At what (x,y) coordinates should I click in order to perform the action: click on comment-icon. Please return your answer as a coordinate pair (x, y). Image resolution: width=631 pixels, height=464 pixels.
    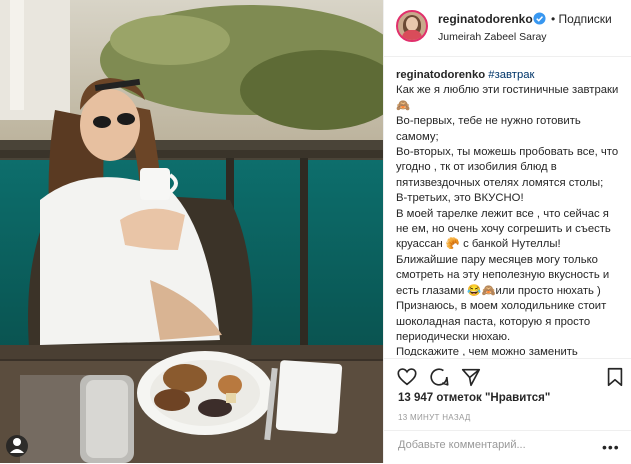
    Looking at the image, I should click on (439, 377).